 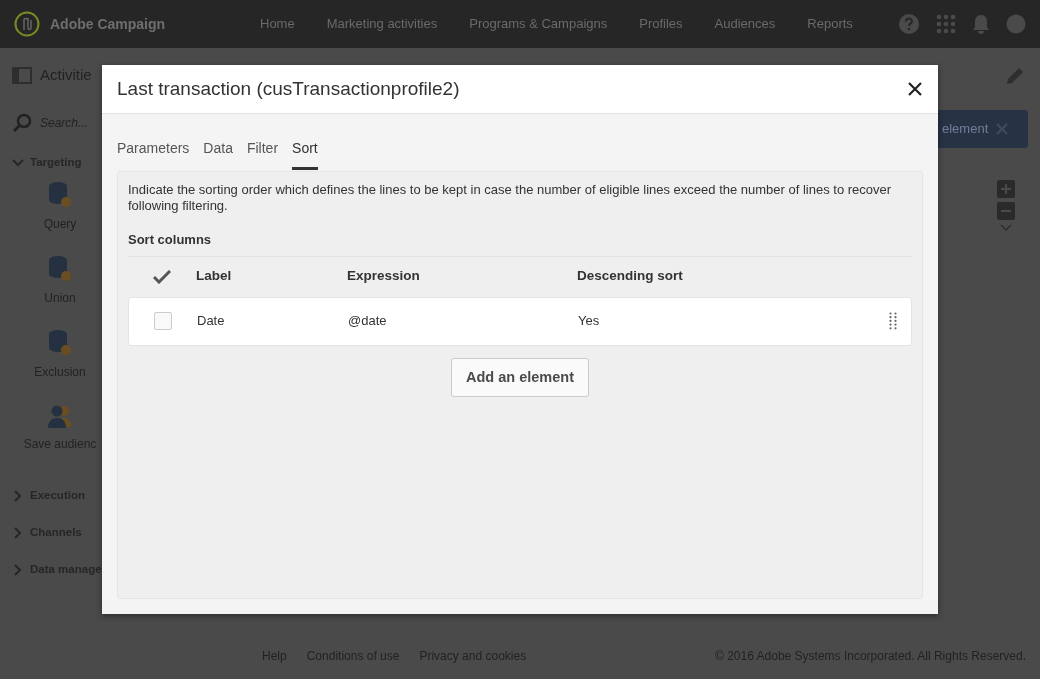 What do you see at coordinates (214, 276) in the screenshot?
I see `column-header: Label` at bounding box center [214, 276].